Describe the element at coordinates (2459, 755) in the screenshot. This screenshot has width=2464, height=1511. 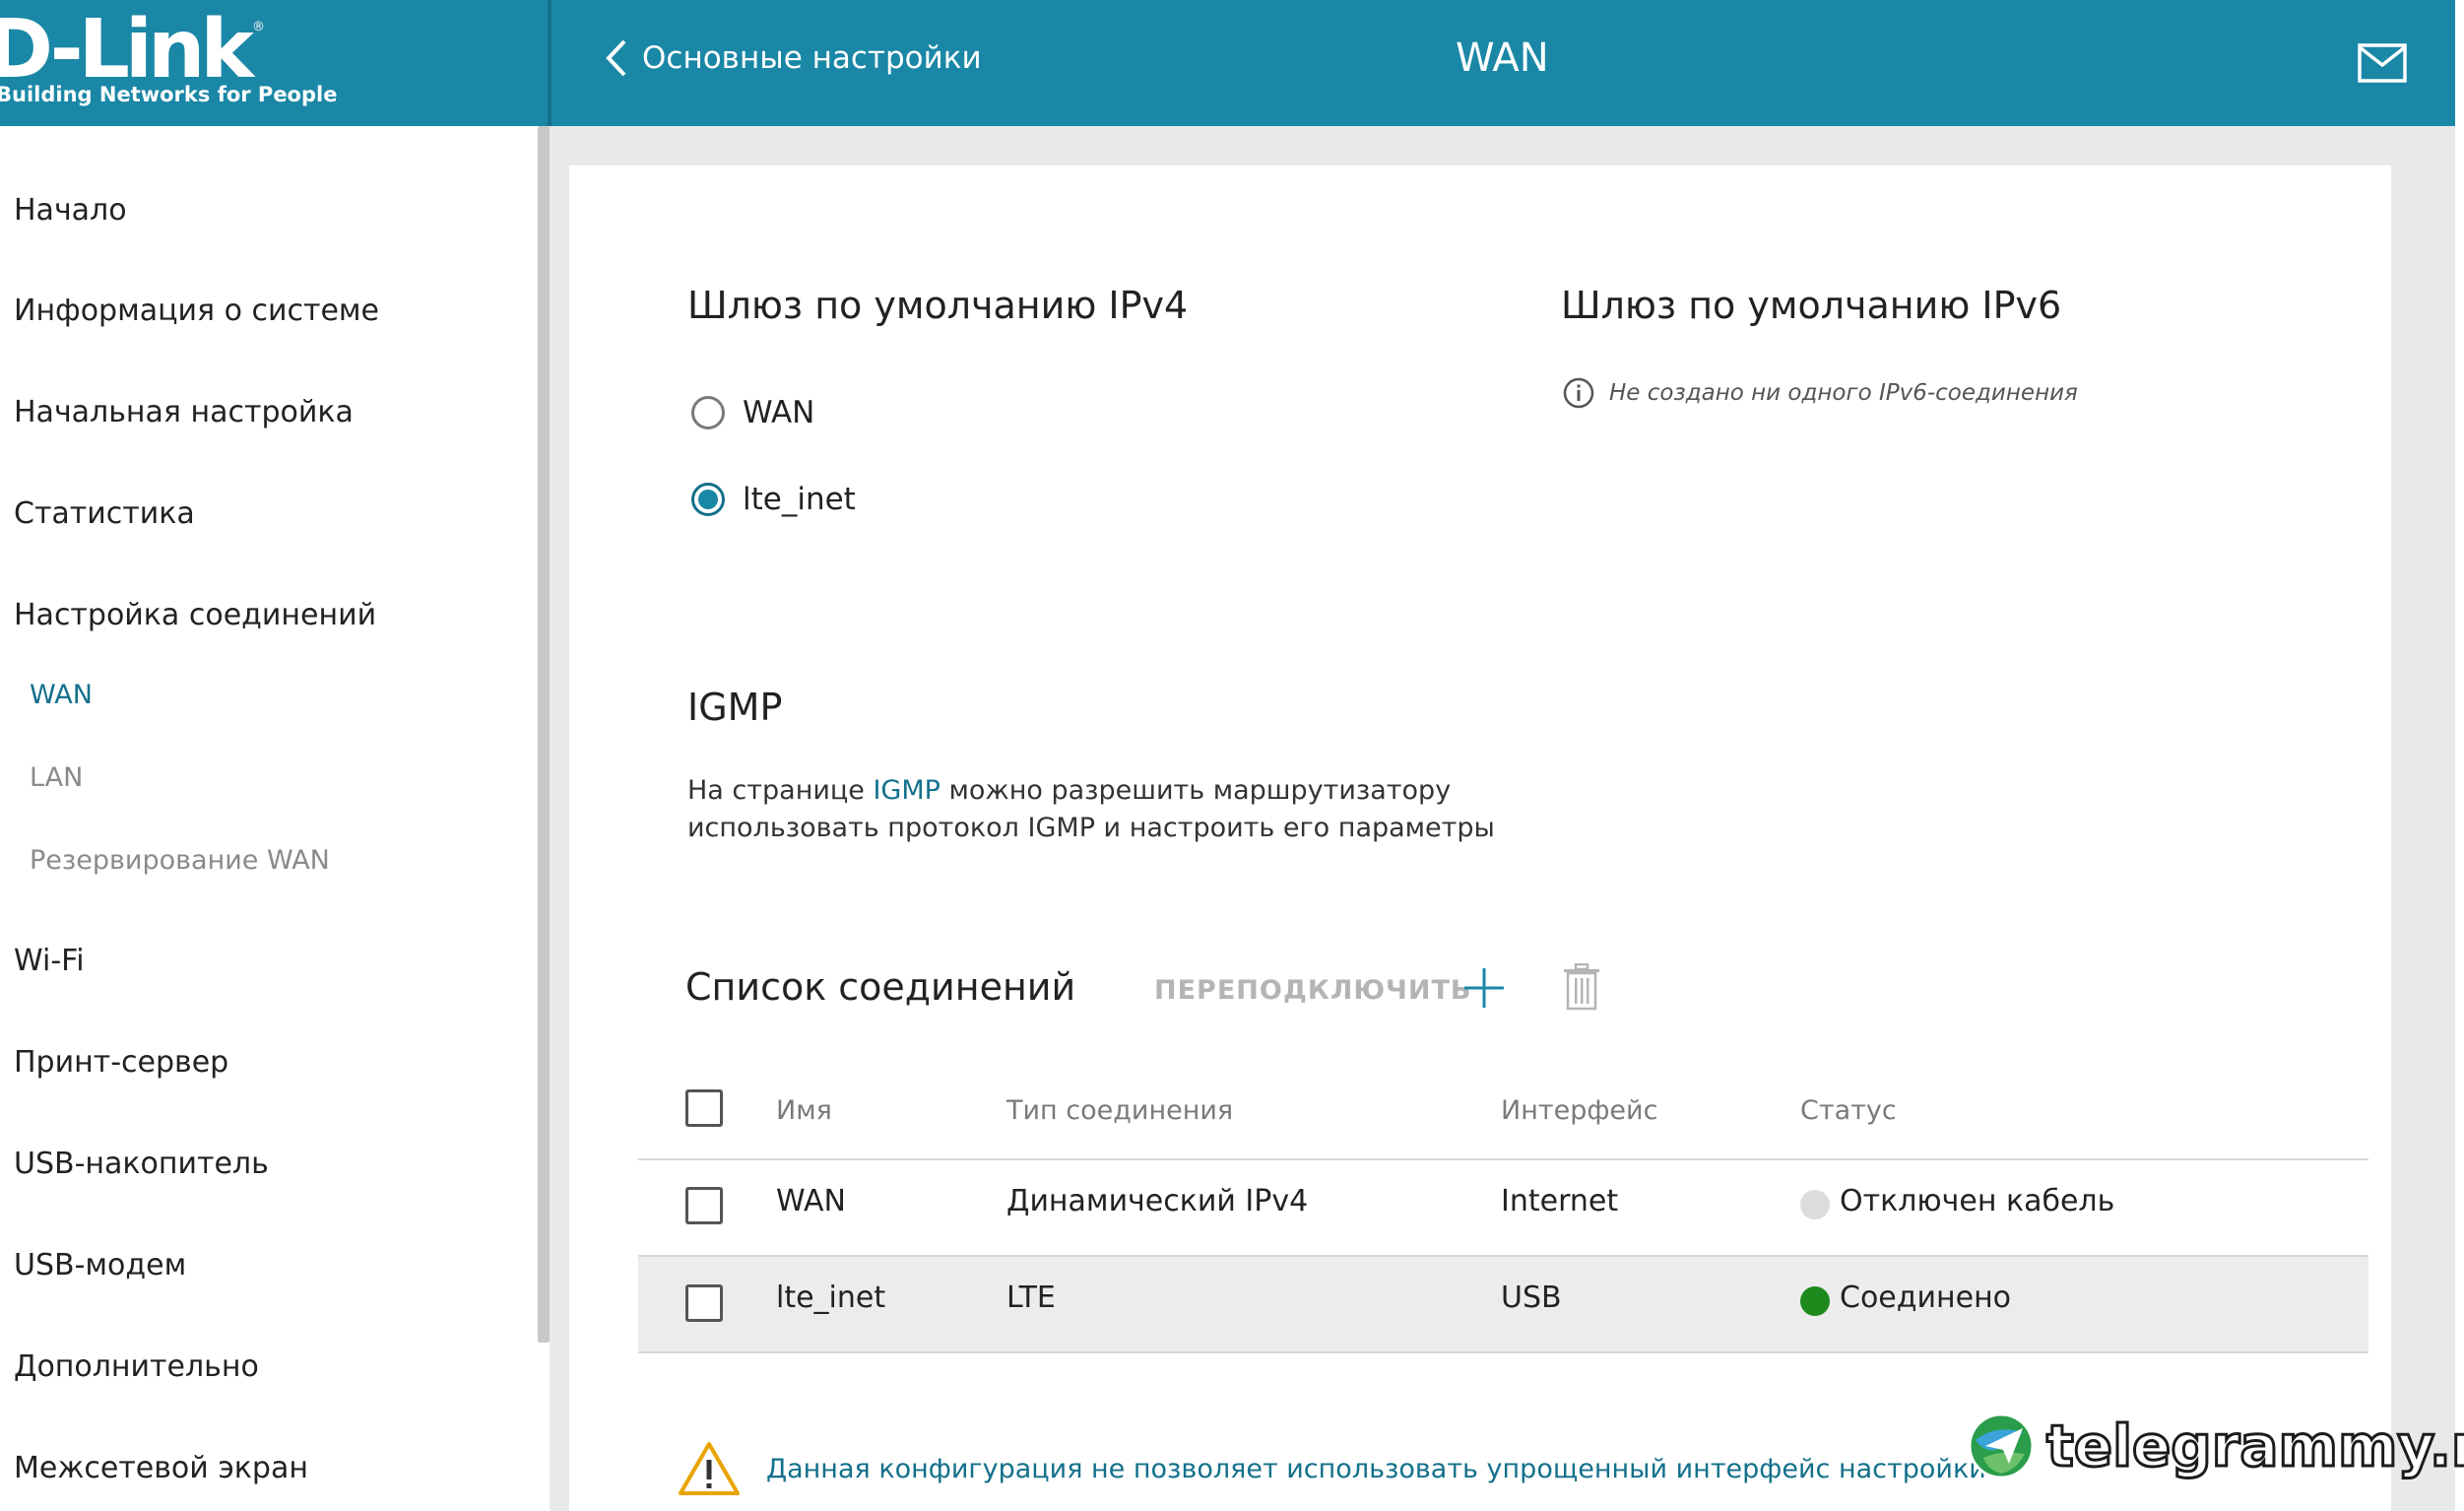
I see `window-edge` at that location.